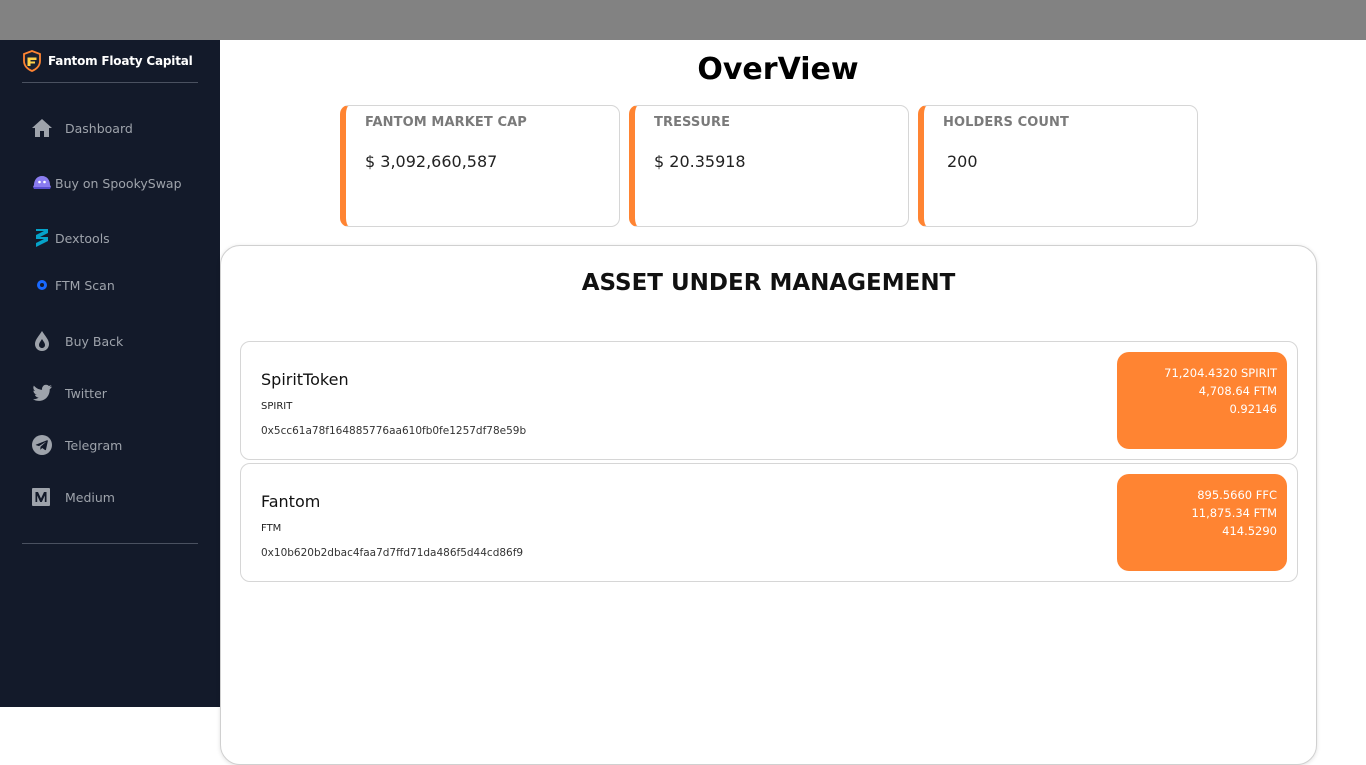 This screenshot has height=765, width=1366. What do you see at coordinates (85, 285) in the screenshot?
I see `sidebar-item-label: FTM Scan` at bounding box center [85, 285].